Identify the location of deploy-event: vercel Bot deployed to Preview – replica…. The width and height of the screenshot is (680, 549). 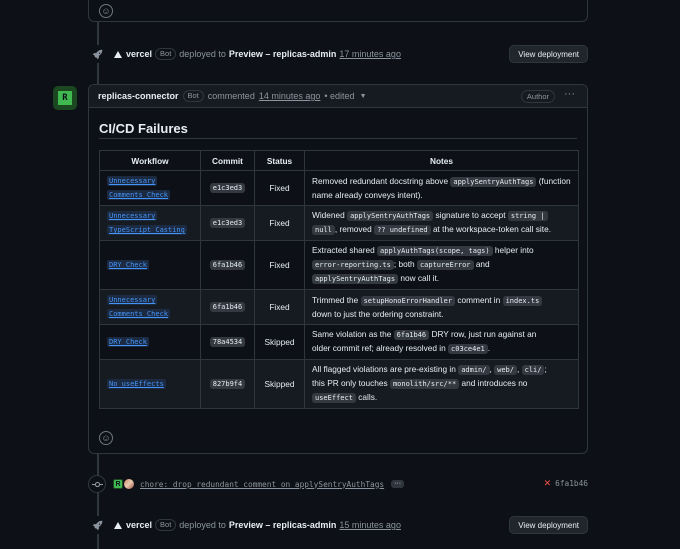
(338, 525).